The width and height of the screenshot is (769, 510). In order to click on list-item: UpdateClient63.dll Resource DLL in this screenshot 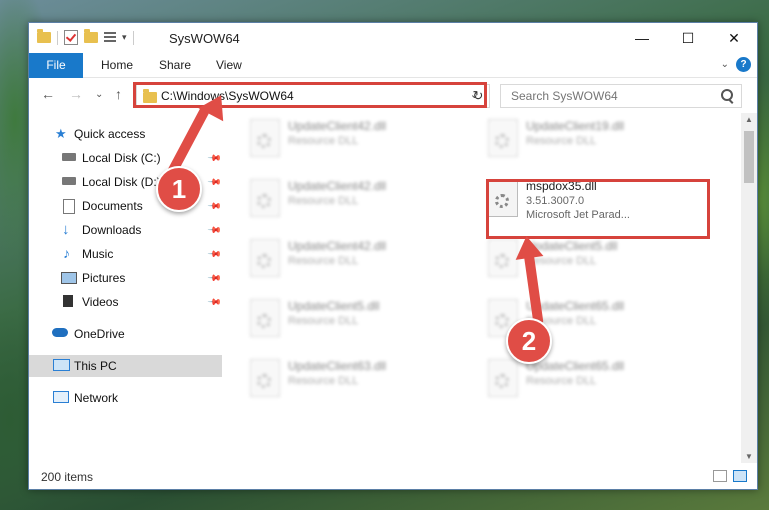, I will do `click(352, 380)`.